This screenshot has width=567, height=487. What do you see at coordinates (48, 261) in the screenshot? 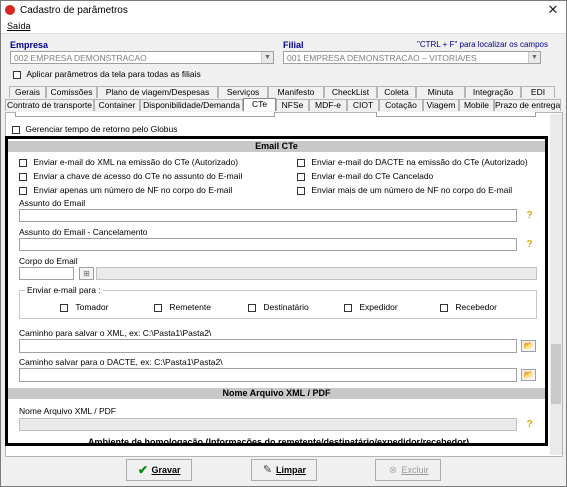
I see `corpo-label: Corpo do Email` at bounding box center [48, 261].